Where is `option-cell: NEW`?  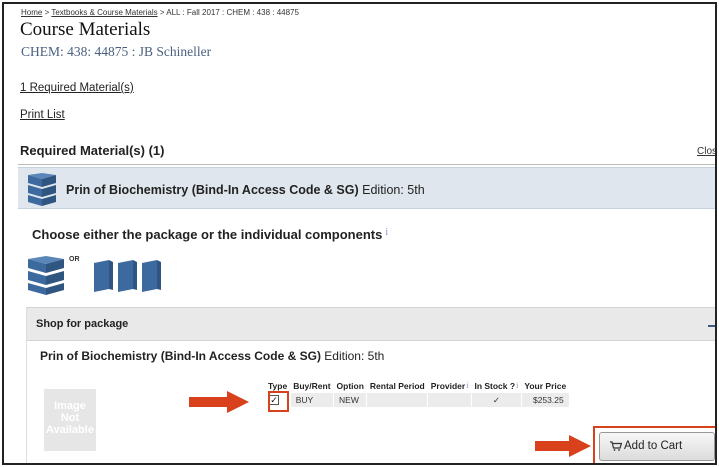
option-cell: NEW is located at coordinates (350, 400).